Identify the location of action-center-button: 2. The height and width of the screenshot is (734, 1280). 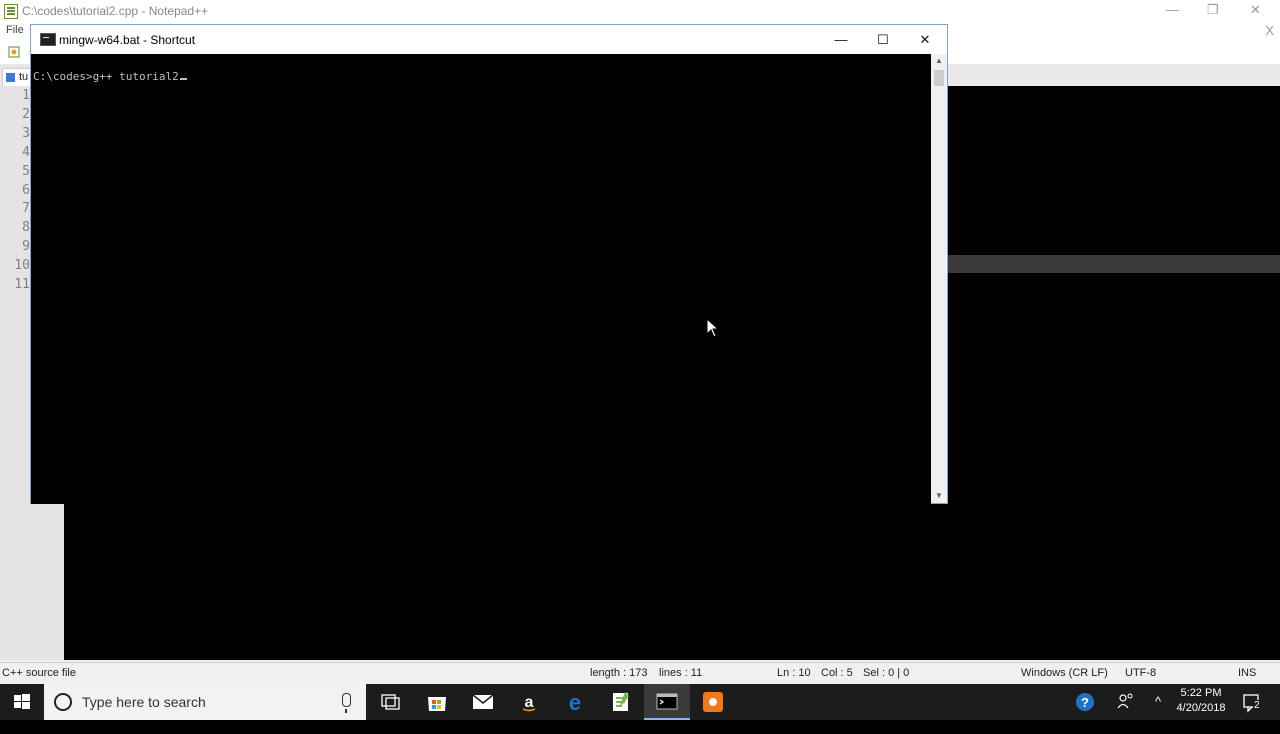
(1252, 702).